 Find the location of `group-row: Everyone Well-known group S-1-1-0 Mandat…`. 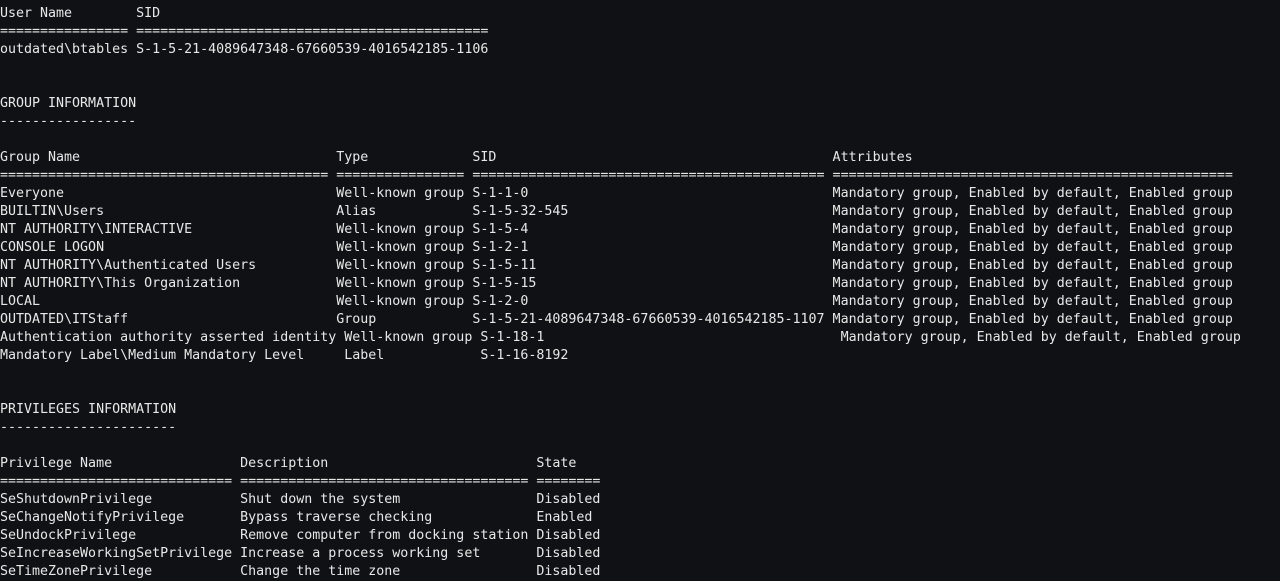

group-row: Everyone Well-known group S-1-1-0 Mandat… is located at coordinates (616, 193).